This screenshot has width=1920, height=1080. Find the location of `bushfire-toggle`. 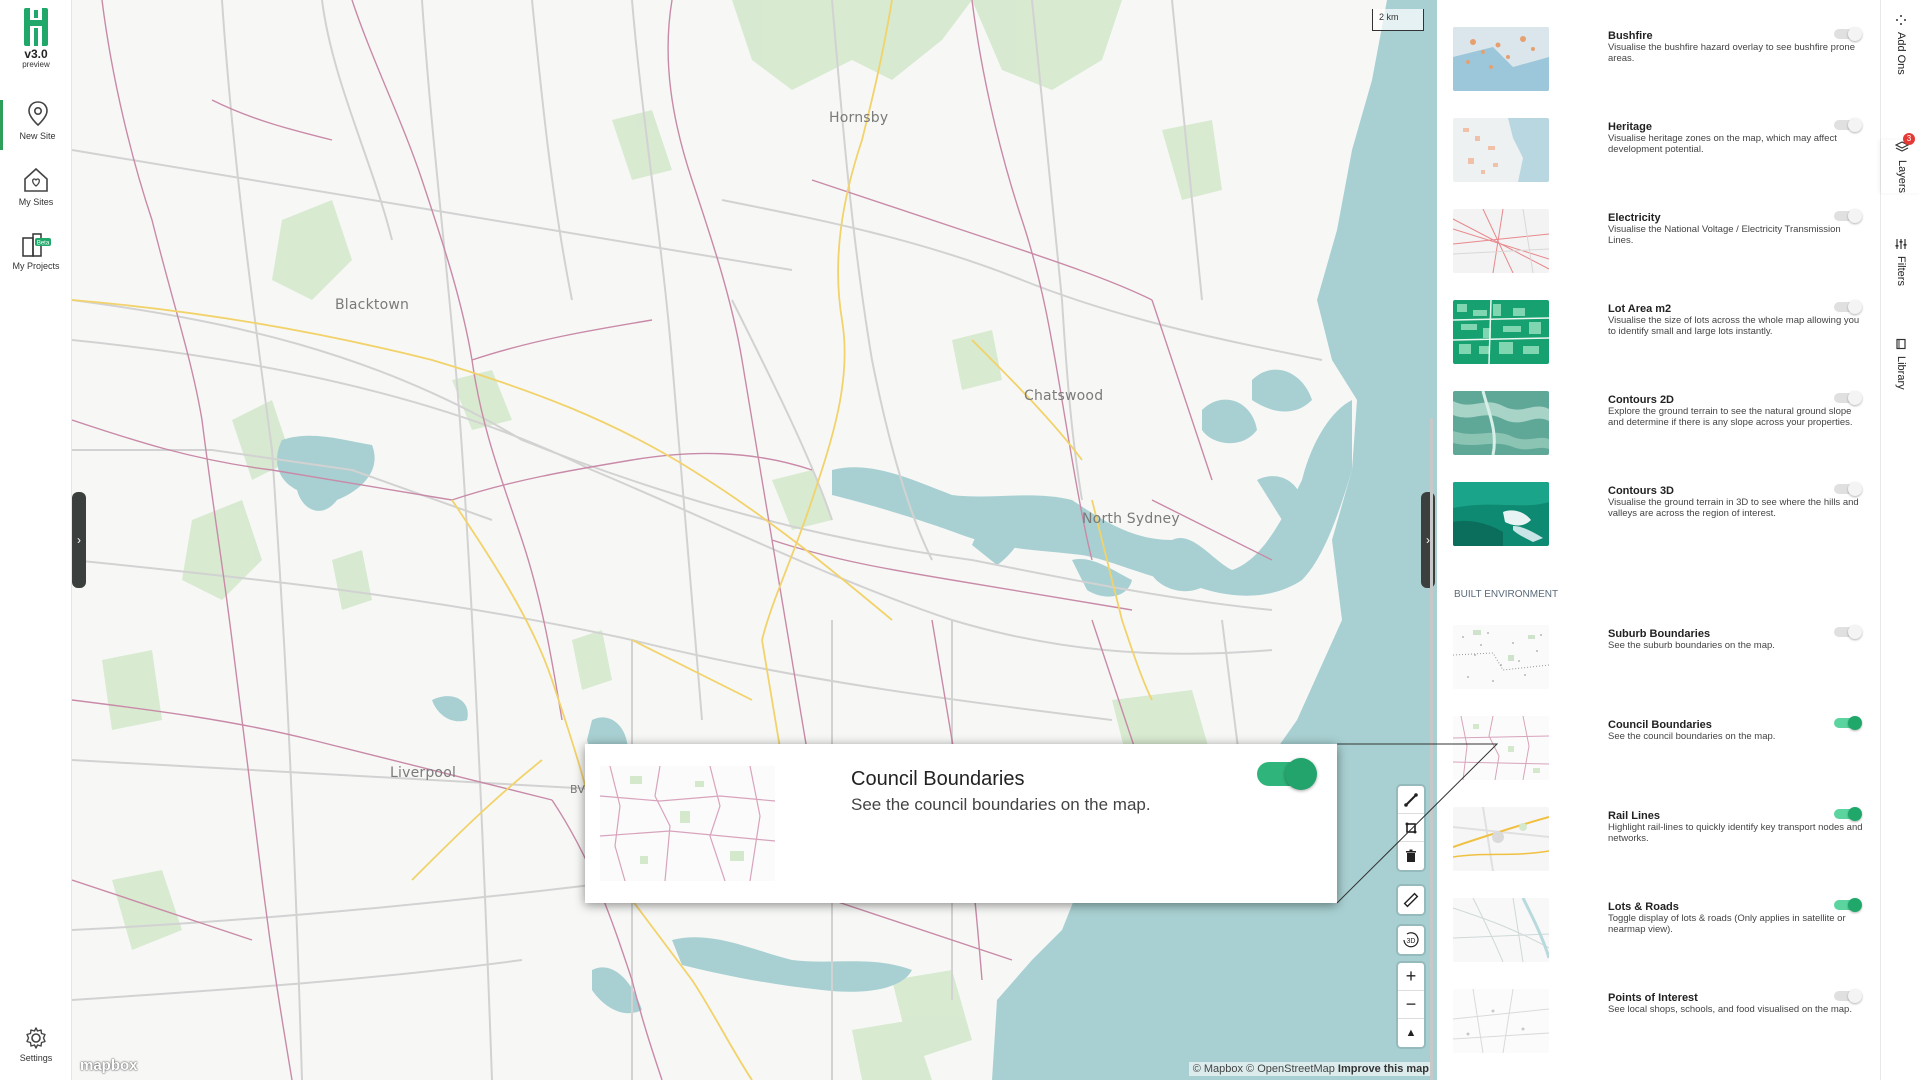

bushfire-toggle is located at coordinates (1848, 34).